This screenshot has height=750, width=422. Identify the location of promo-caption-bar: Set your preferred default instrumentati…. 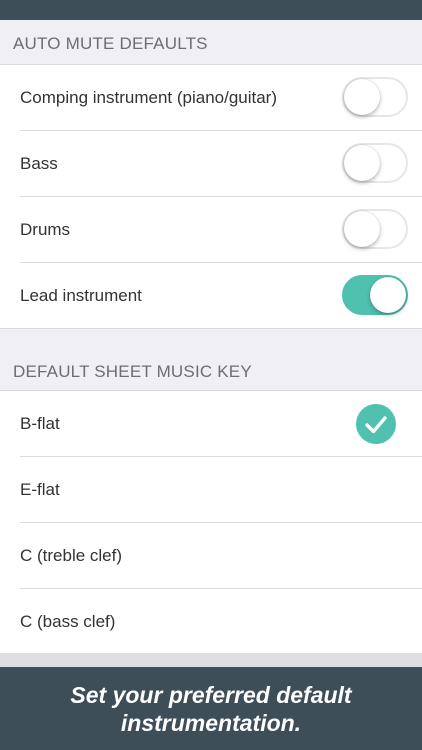
(211, 708).